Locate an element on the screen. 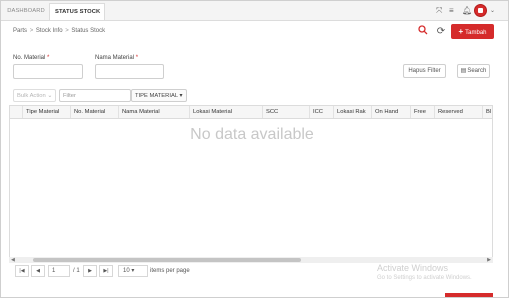 The height and width of the screenshot is (298, 509). activate-windows-subtitle: Go to Settings to activate Windows. is located at coordinates (424, 278).